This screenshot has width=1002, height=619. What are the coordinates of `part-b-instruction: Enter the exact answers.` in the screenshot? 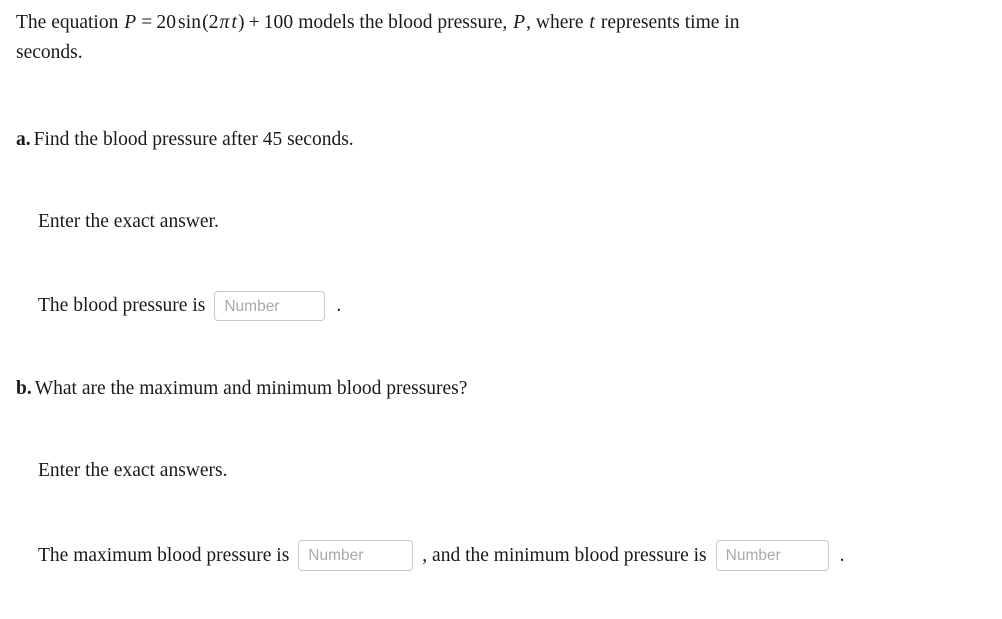 It's located at (133, 470).